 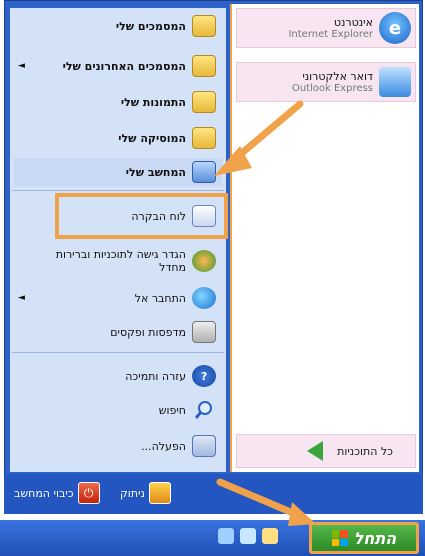 I want to click on menu-item-printers-faxes: מדפסות ופקסים, so click(x=118, y=332).